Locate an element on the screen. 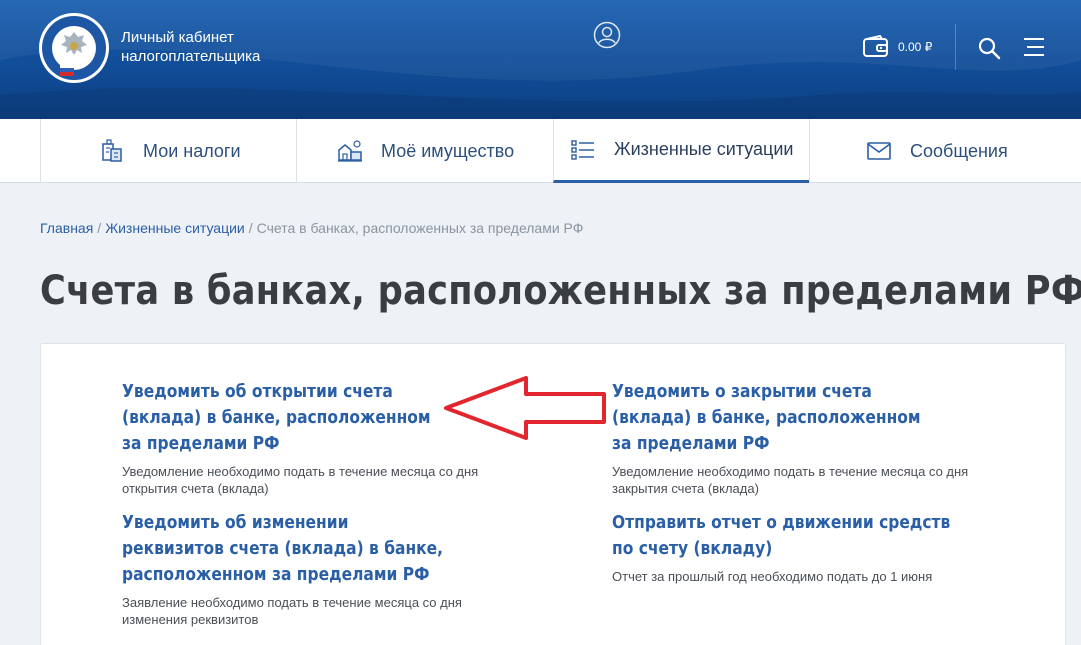 The image size is (1081, 645). tab-label: Жизненные ситуации is located at coordinates (704, 149).